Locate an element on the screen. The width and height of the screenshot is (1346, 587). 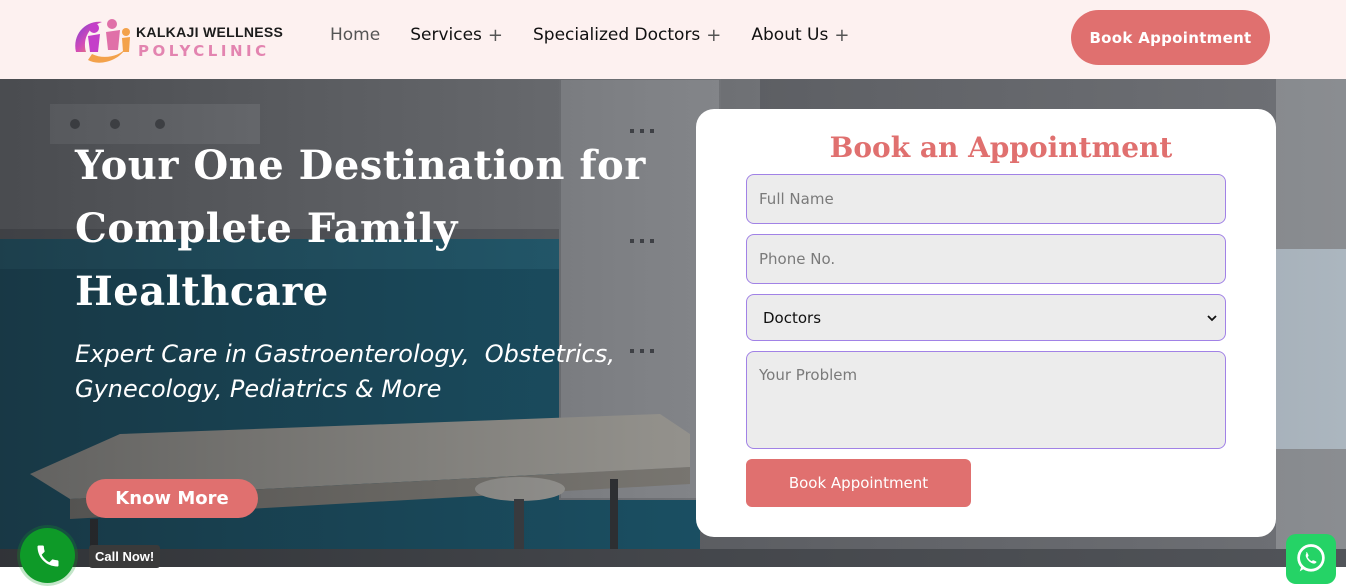
nav-item-services: Services + is located at coordinates (456, 35).